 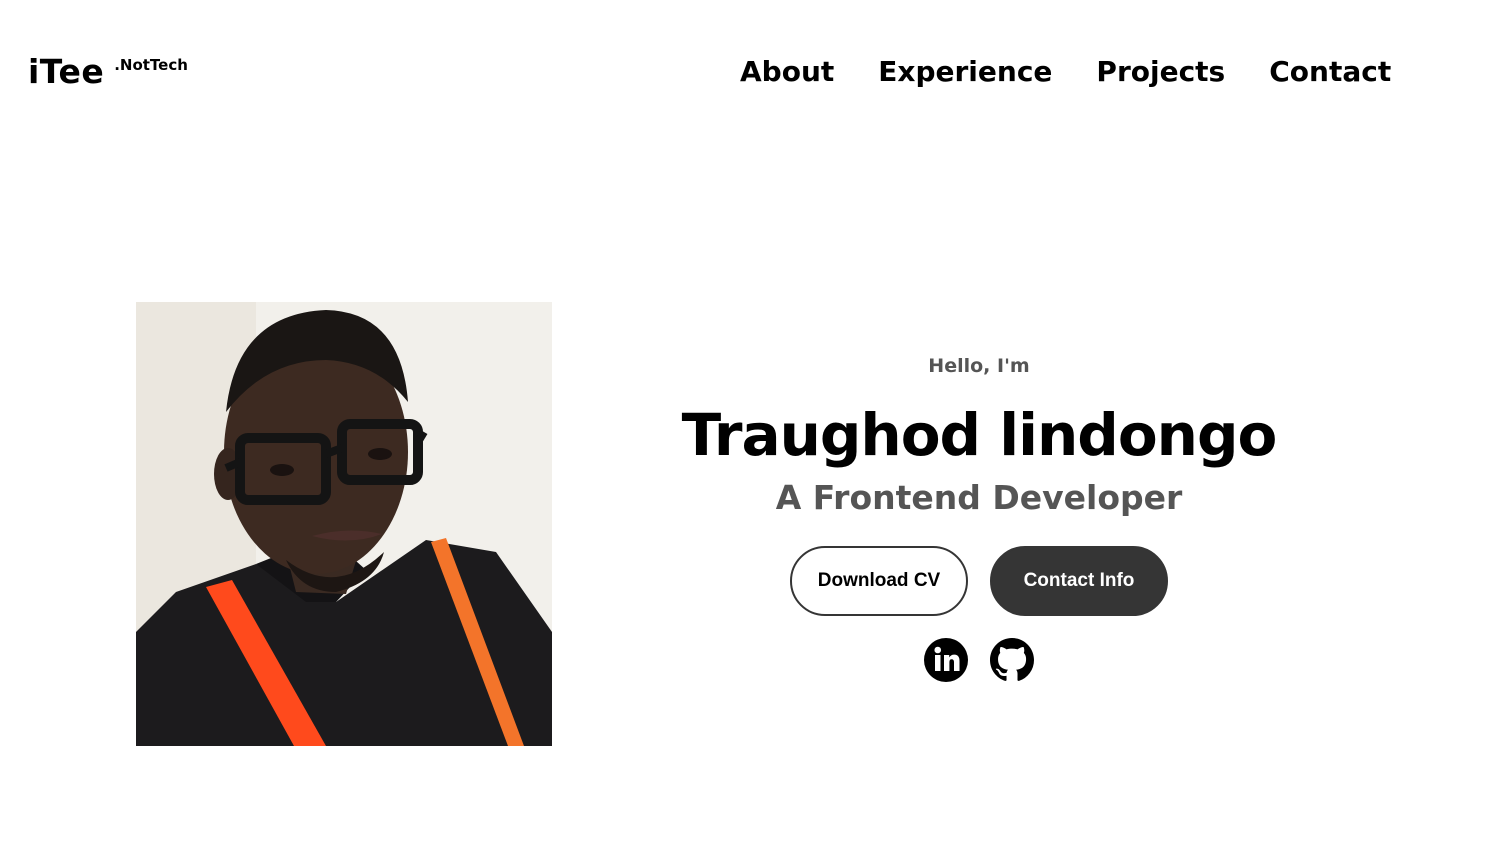 I want to click on nav-item-experience: Experience, so click(x=965, y=72).